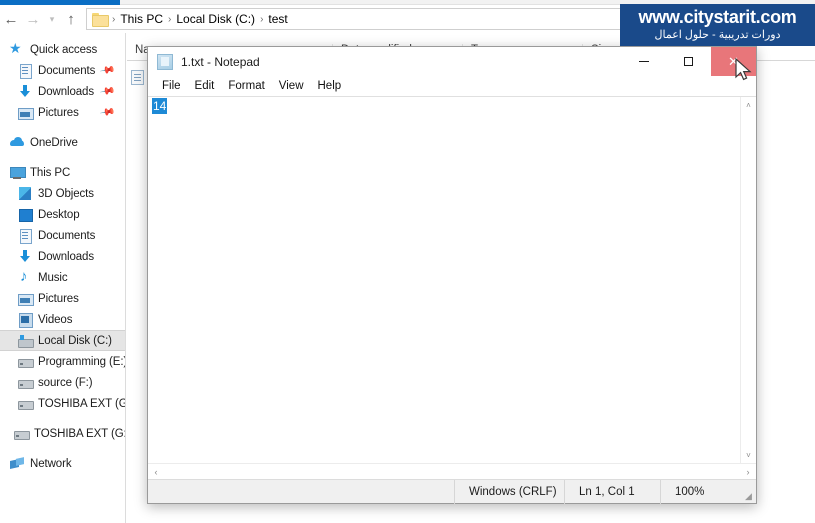  Describe the element at coordinates (509, 491) in the screenshot. I see `status-encoding: Windows (CRLF)` at that location.